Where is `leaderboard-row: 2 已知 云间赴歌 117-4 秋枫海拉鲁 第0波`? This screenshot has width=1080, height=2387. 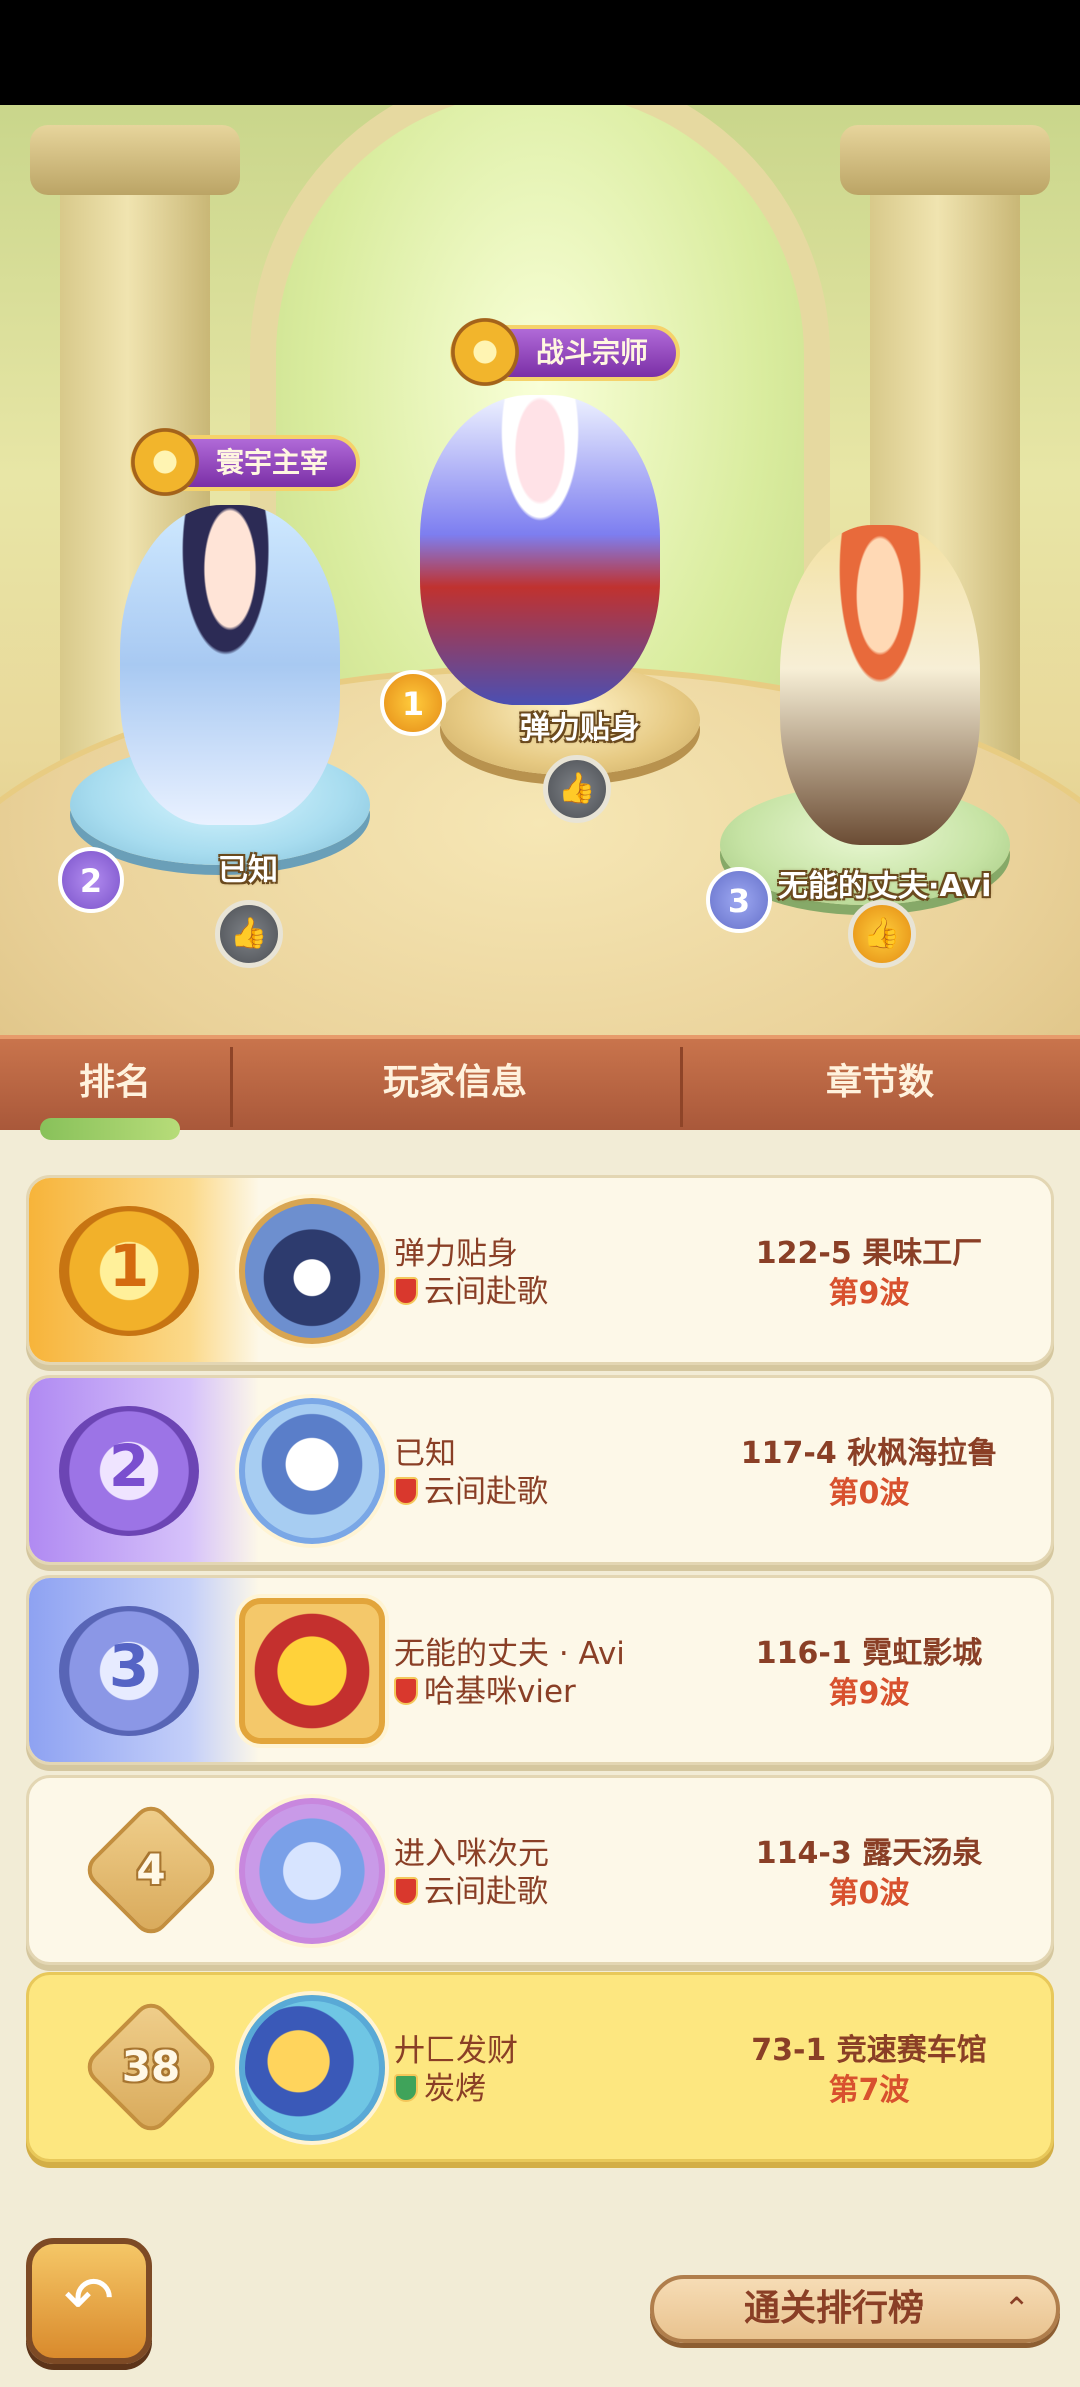 leaderboard-row: 2 已知 云间赴歌 117-4 秋枫海拉鲁 第0波 is located at coordinates (540, 1470).